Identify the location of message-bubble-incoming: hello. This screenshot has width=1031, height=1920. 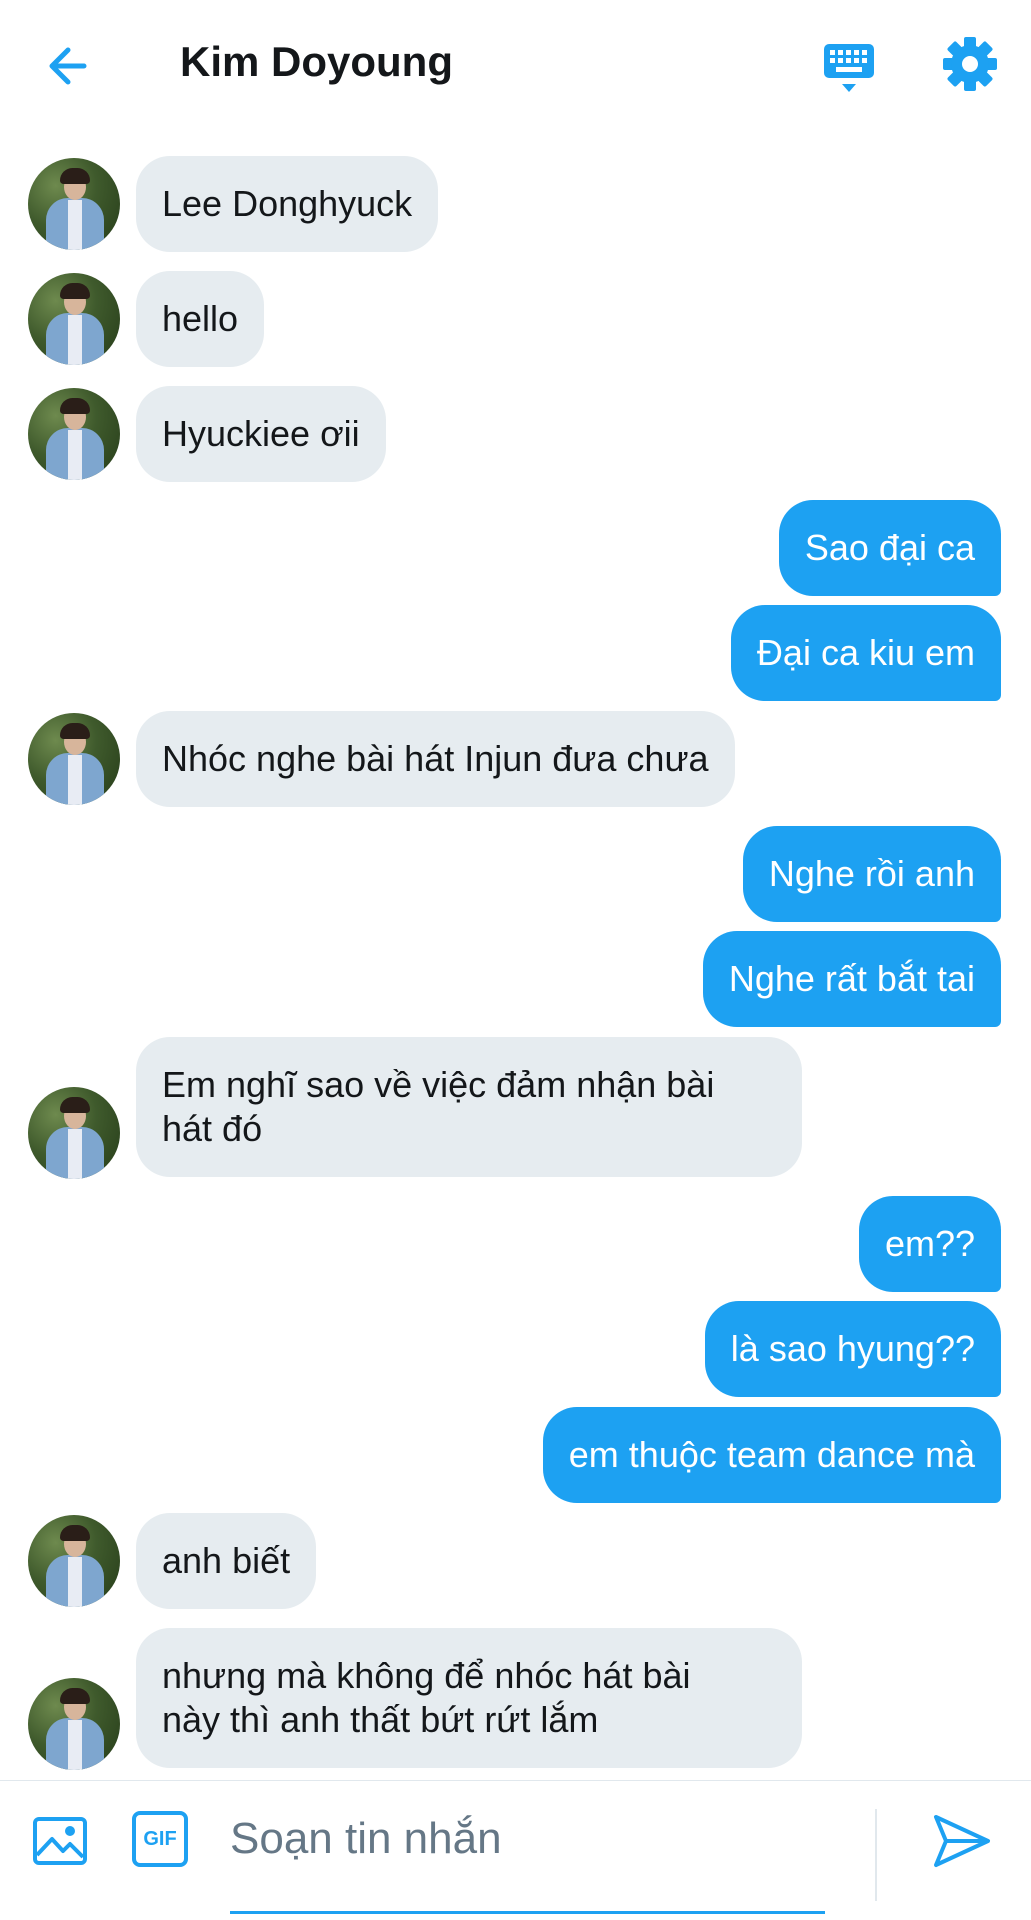
(200, 319).